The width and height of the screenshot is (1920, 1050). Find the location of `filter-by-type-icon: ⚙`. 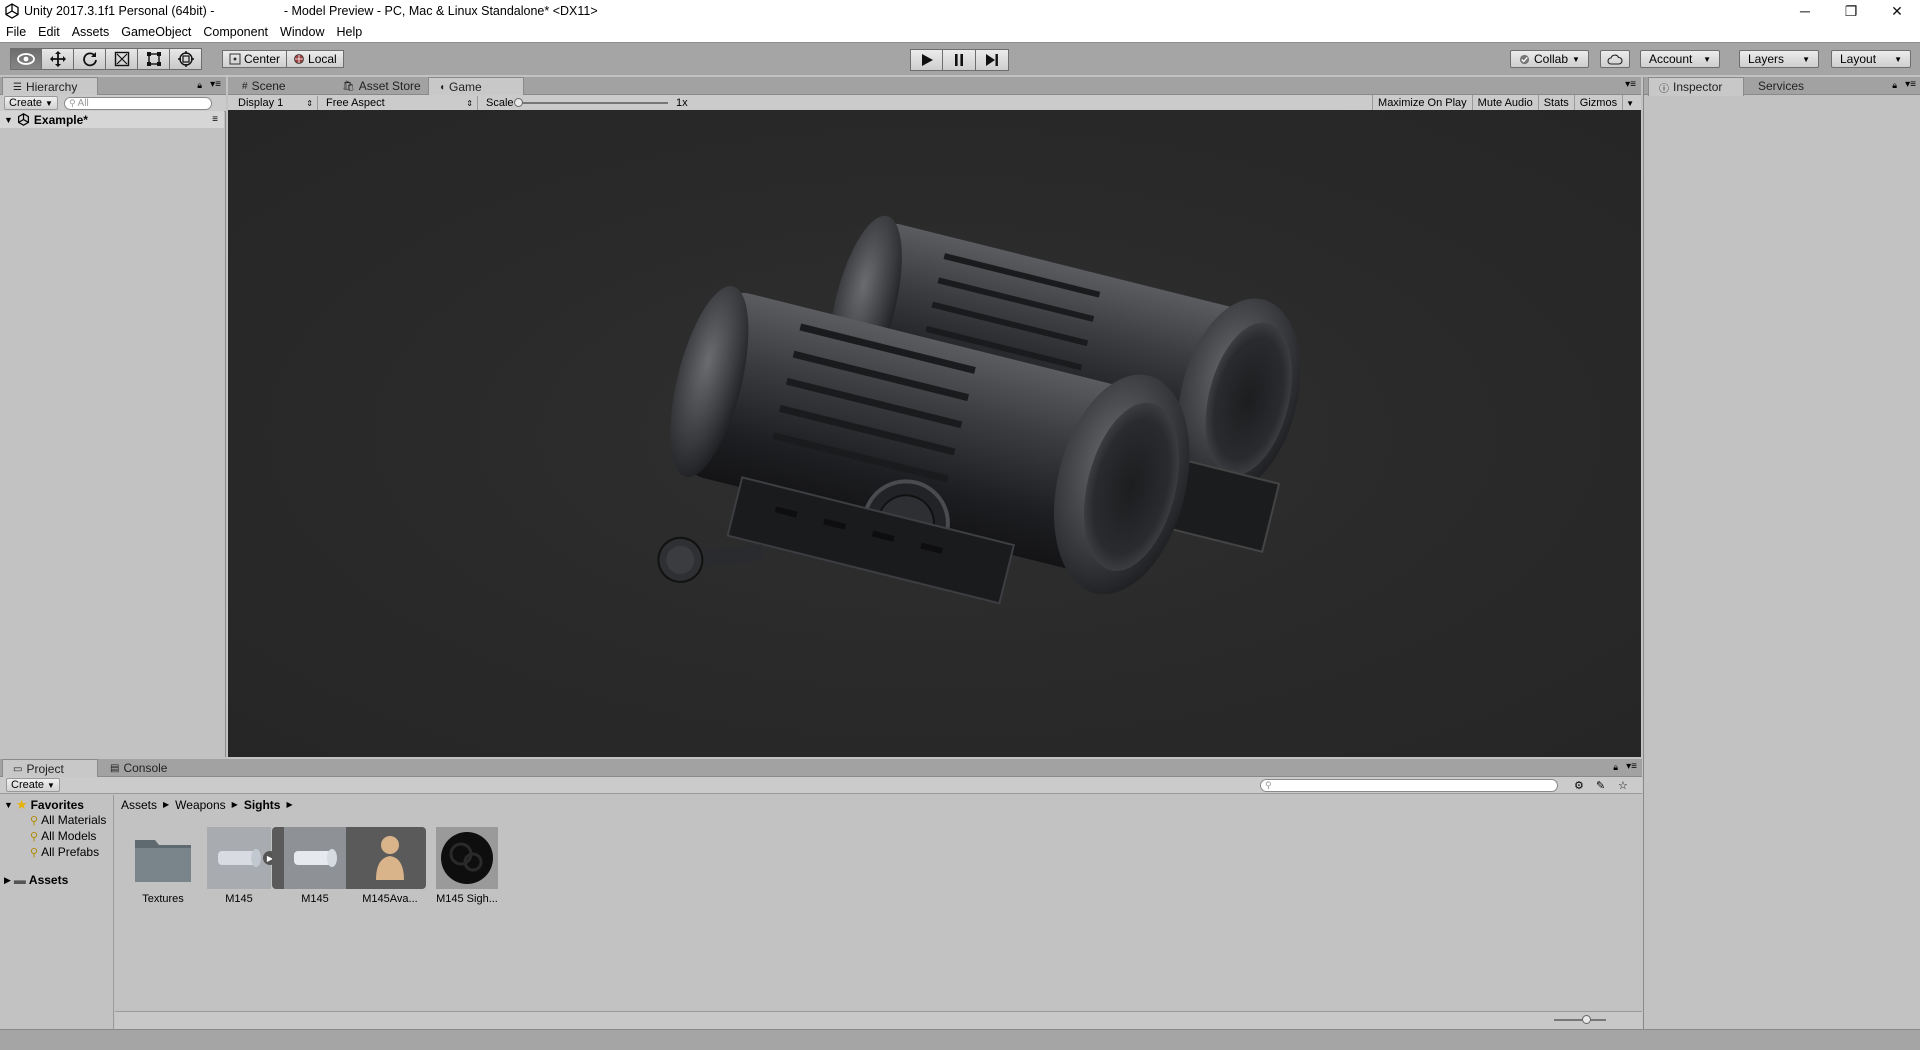

filter-by-type-icon: ⚙ is located at coordinates (1579, 785).